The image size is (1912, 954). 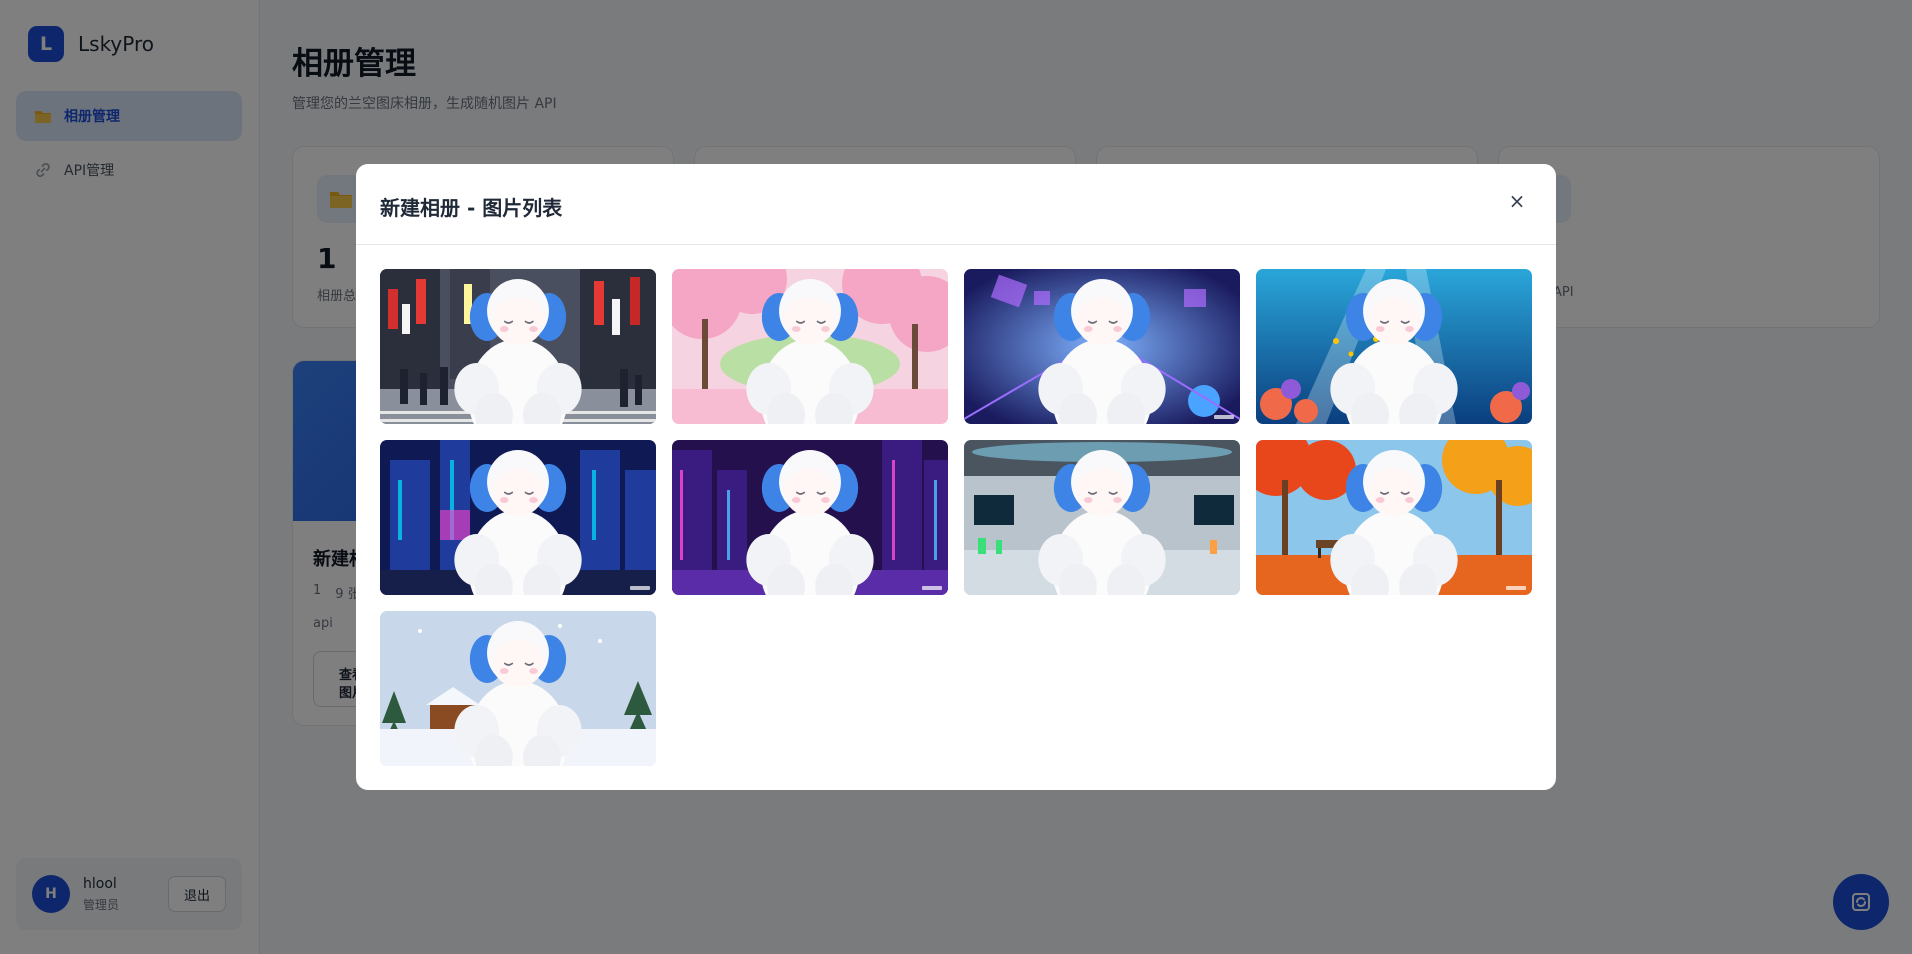 I want to click on autumn-park-scene, so click(x=1394, y=517).